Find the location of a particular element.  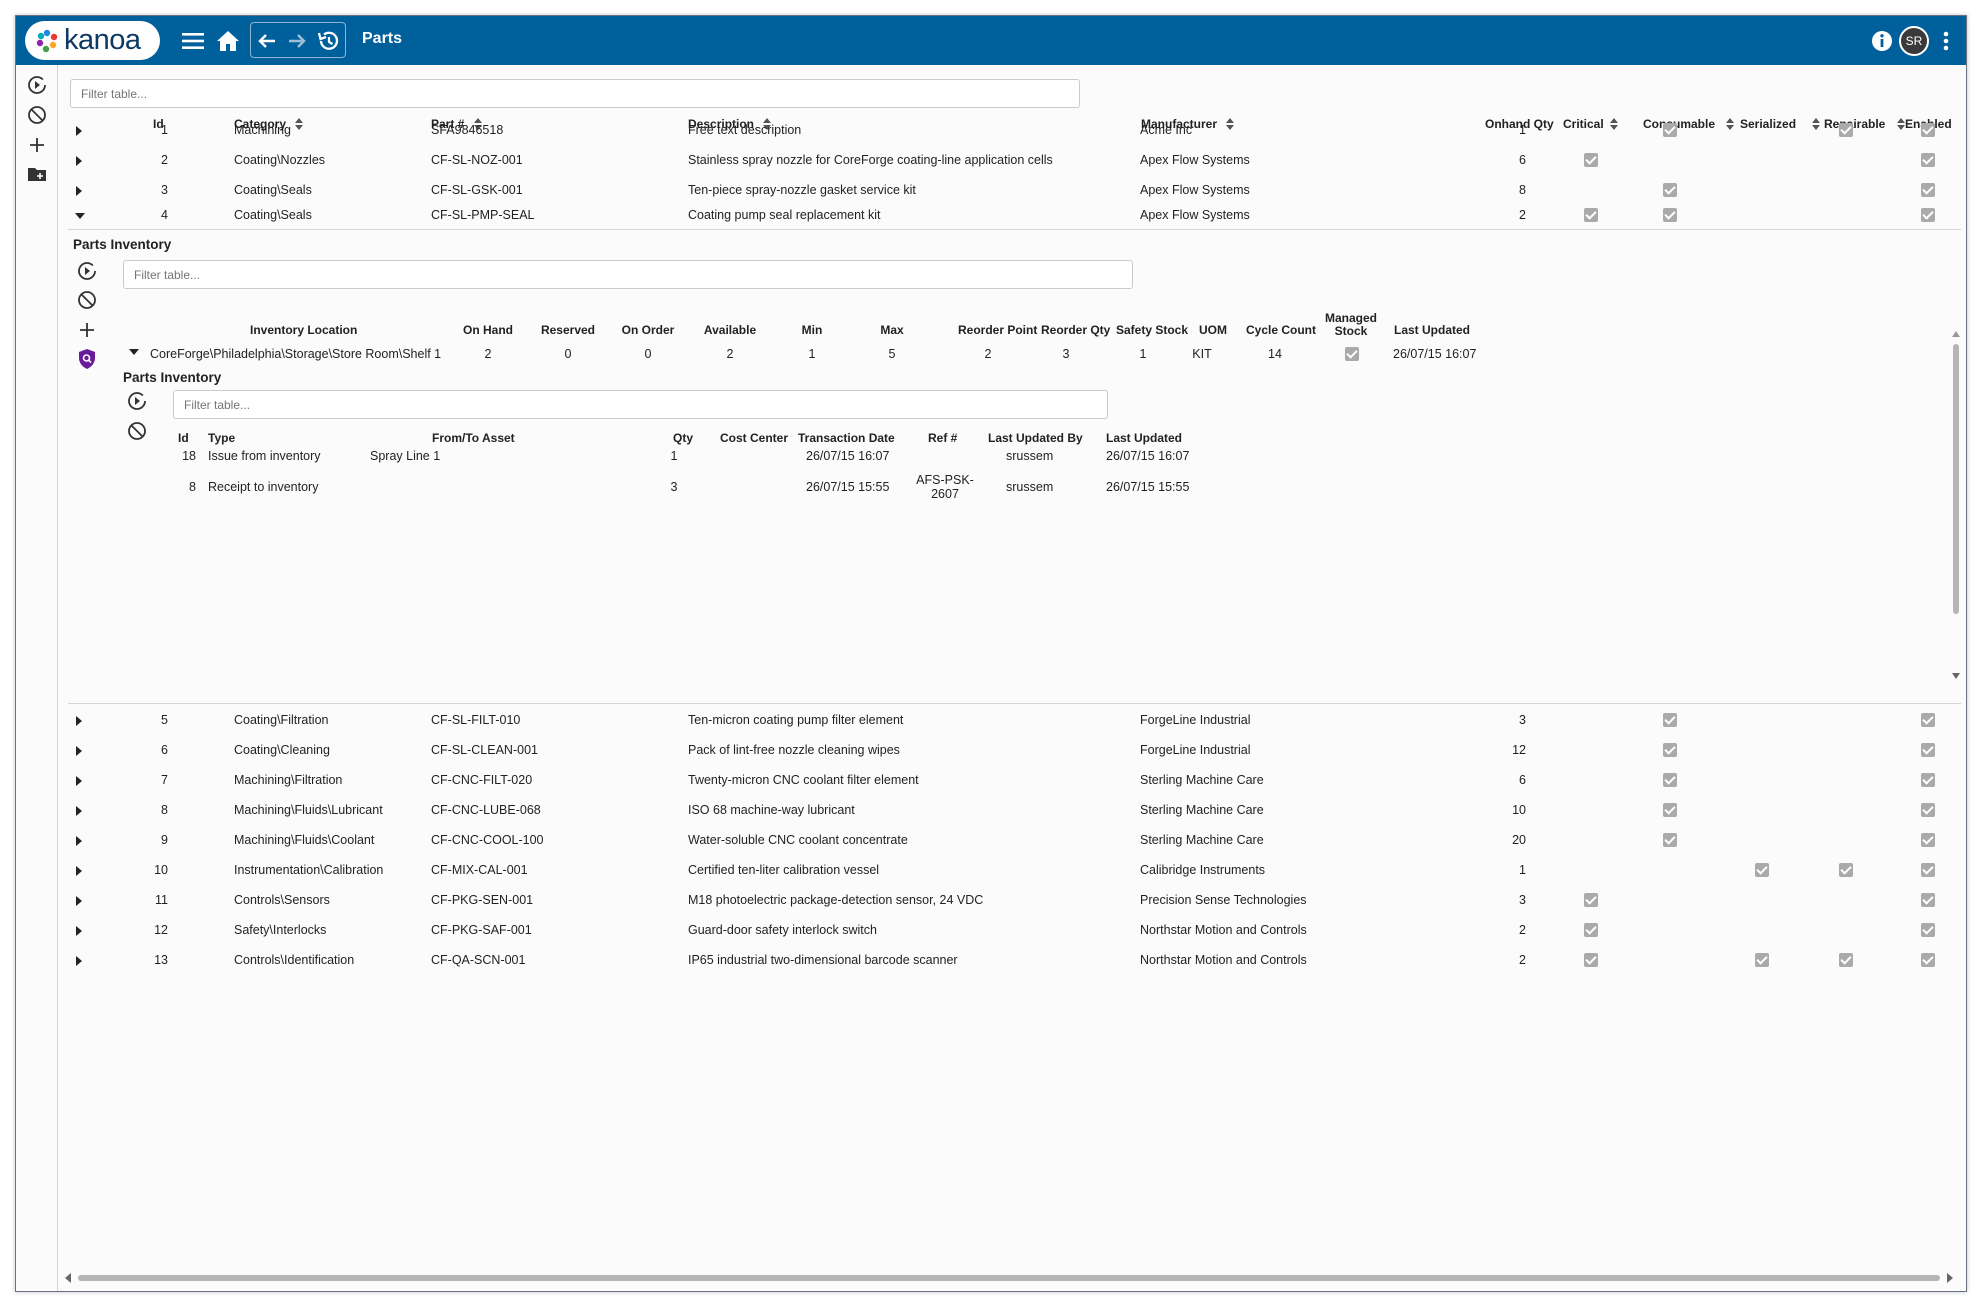

kanoa-logo: kanoa is located at coordinates (92, 40).